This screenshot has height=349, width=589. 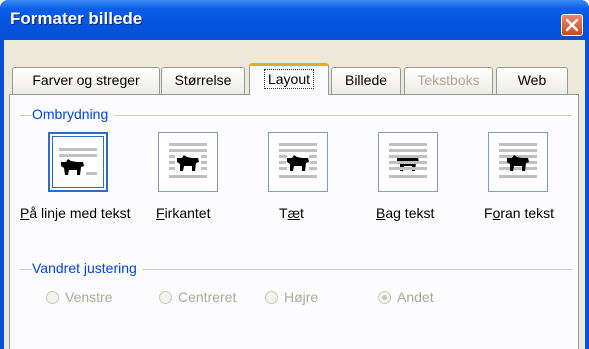 I want to click on close-button, so click(x=572, y=25).